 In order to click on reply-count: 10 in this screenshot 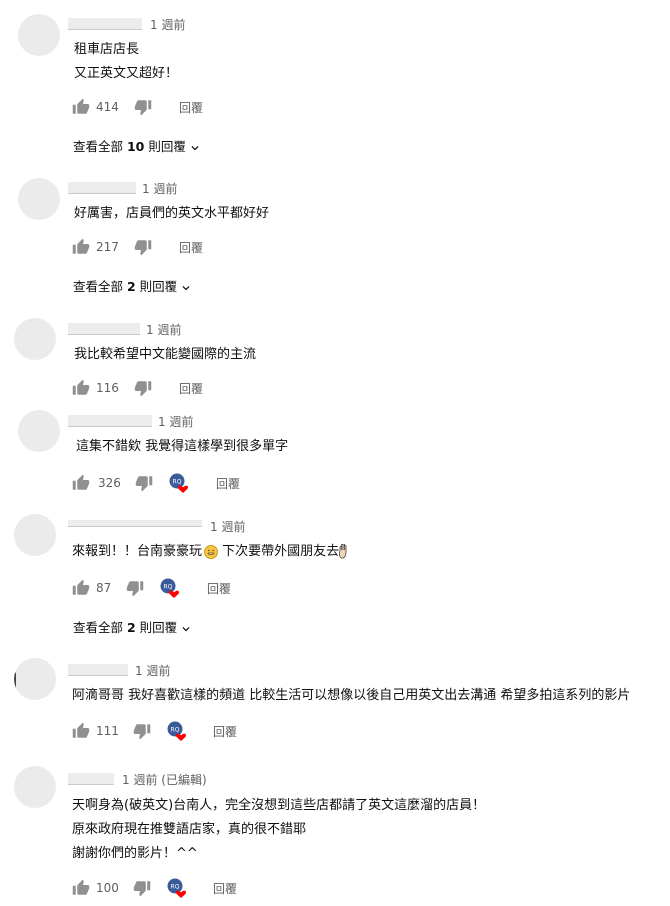, I will do `click(135, 146)`.